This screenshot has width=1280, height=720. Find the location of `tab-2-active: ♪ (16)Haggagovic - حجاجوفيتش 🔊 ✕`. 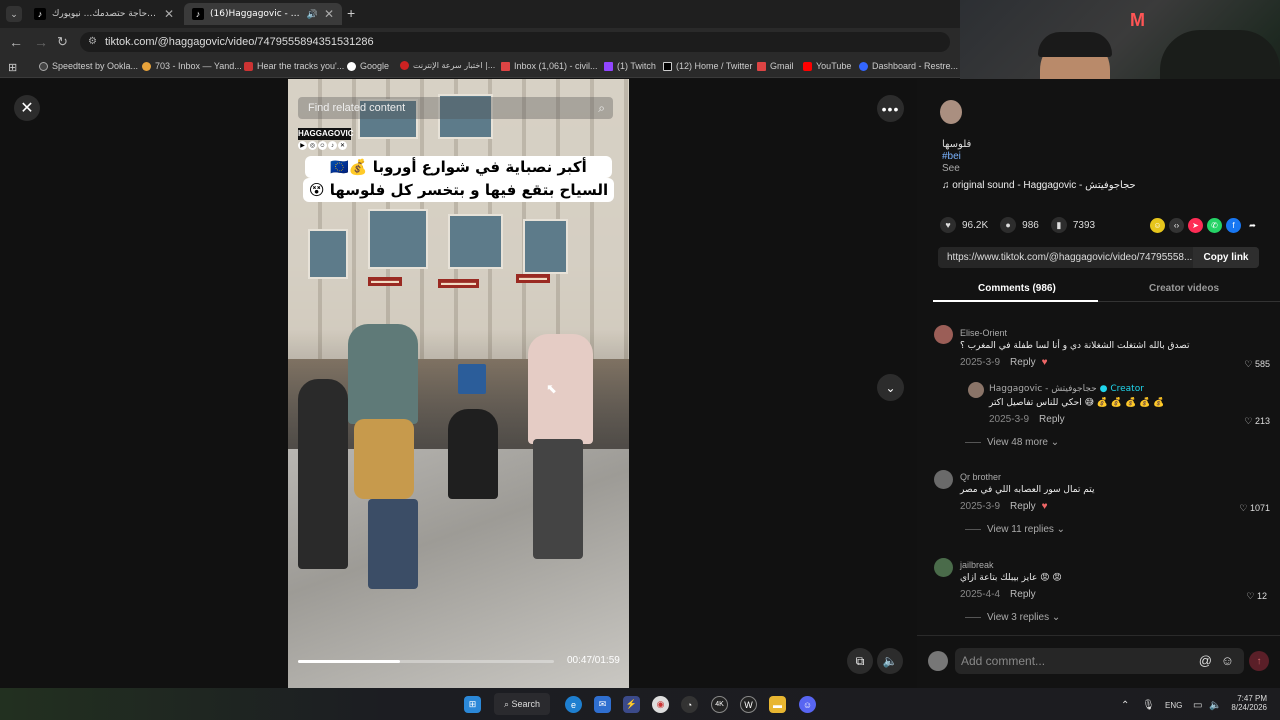

tab-2-active: ♪ (16)Haggagovic - حجاجوفيتش 🔊 ✕ is located at coordinates (263, 14).